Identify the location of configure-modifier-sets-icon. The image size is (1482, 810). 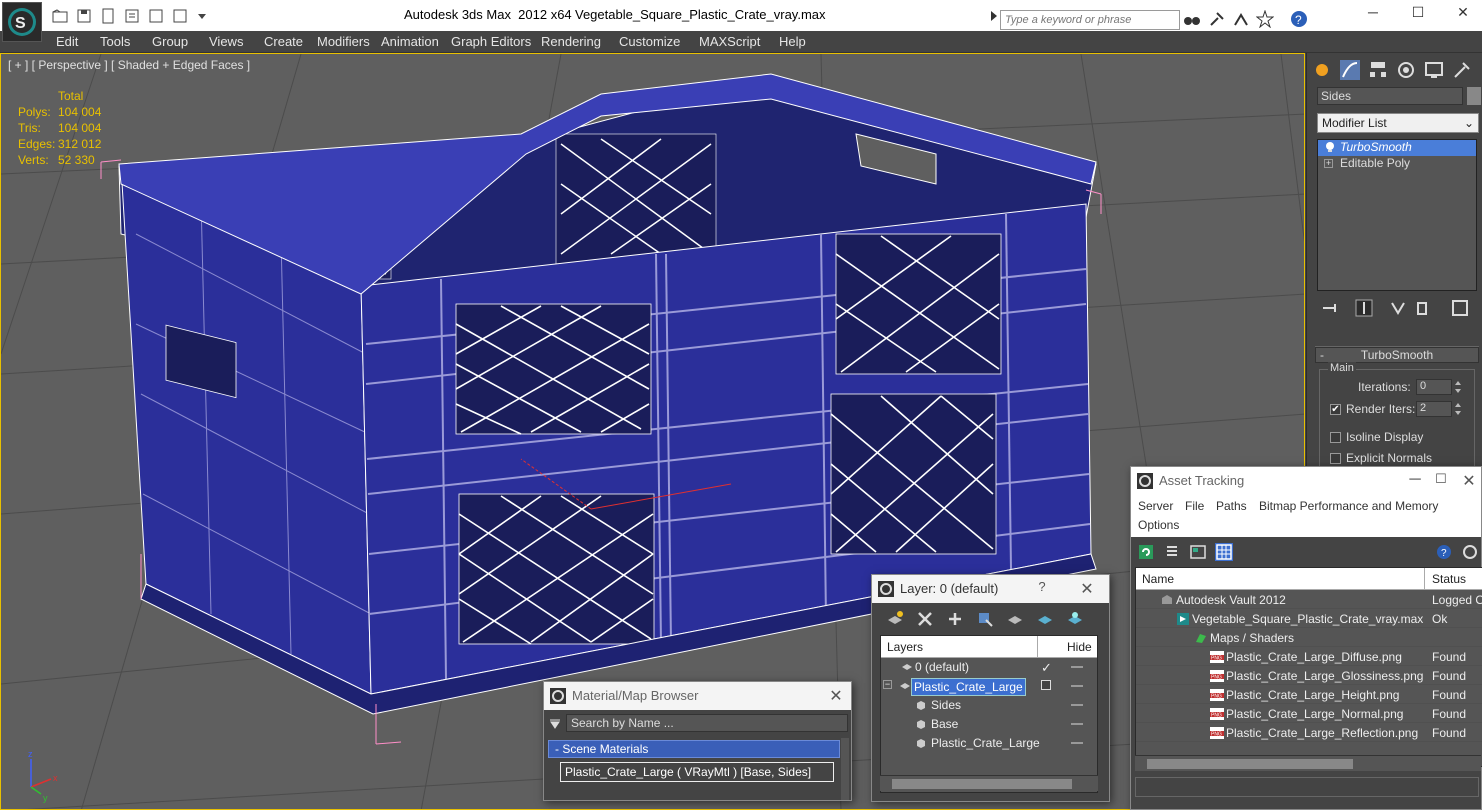
(1461, 308).